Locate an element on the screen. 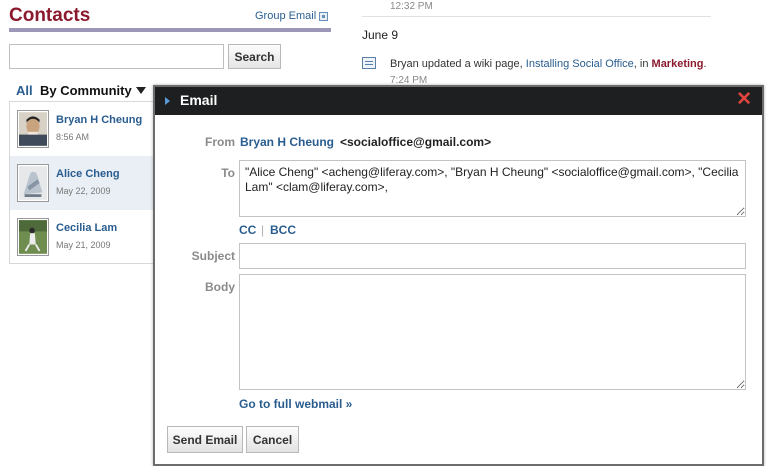 The width and height of the screenshot is (766, 466). from-email: <socialoffice@gmail.com> is located at coordinates (416, 142).